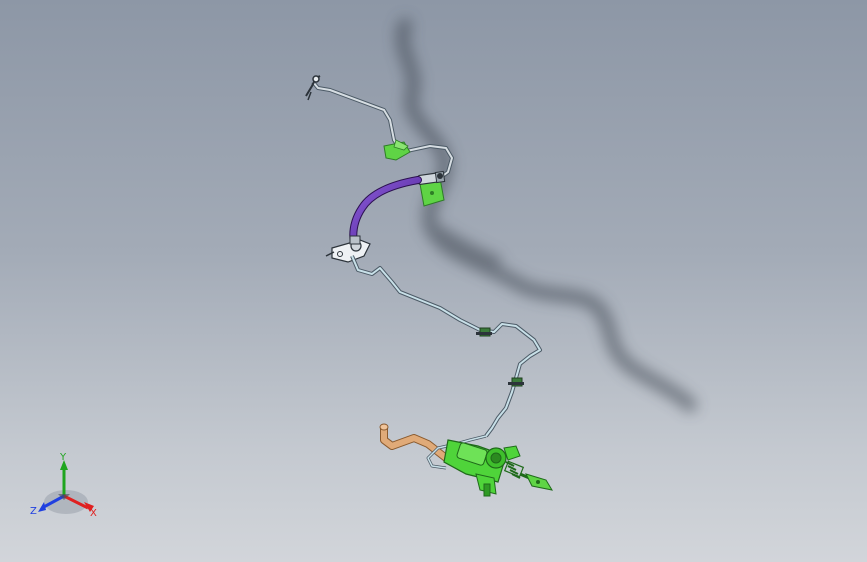 The height and width of the screenshot is (562, 867). I want to click on flexible-hose, so click(385, 212).